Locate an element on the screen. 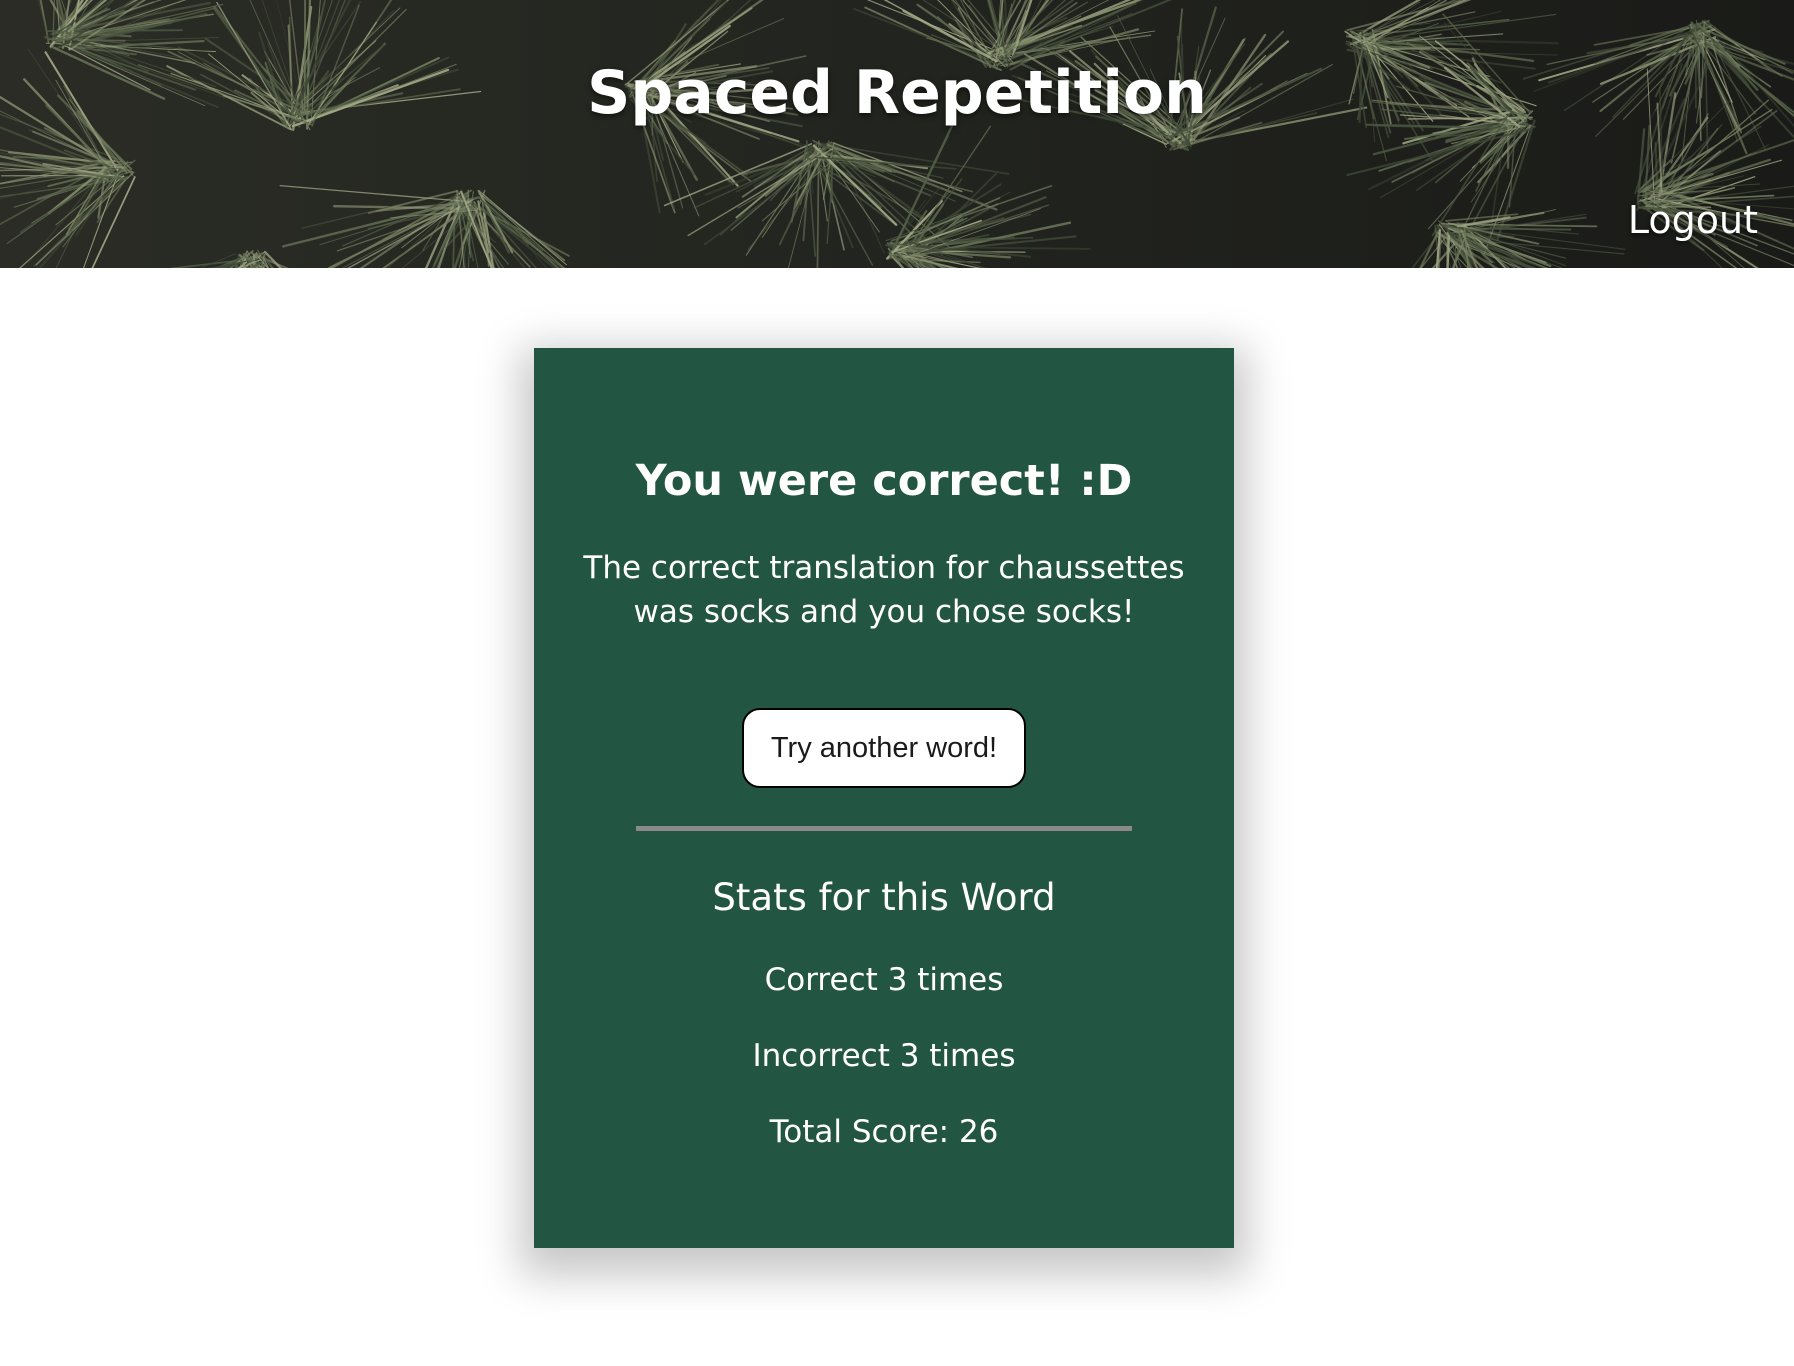 The image size is (1794, 1366). result-heading: You were correct! :D is located at coordinates (884, 481).